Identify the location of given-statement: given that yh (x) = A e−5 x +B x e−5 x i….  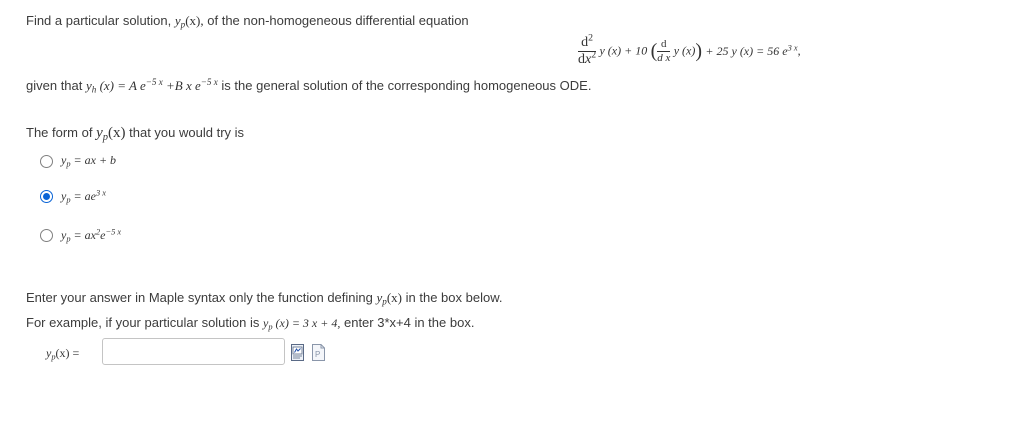
(309, 86).